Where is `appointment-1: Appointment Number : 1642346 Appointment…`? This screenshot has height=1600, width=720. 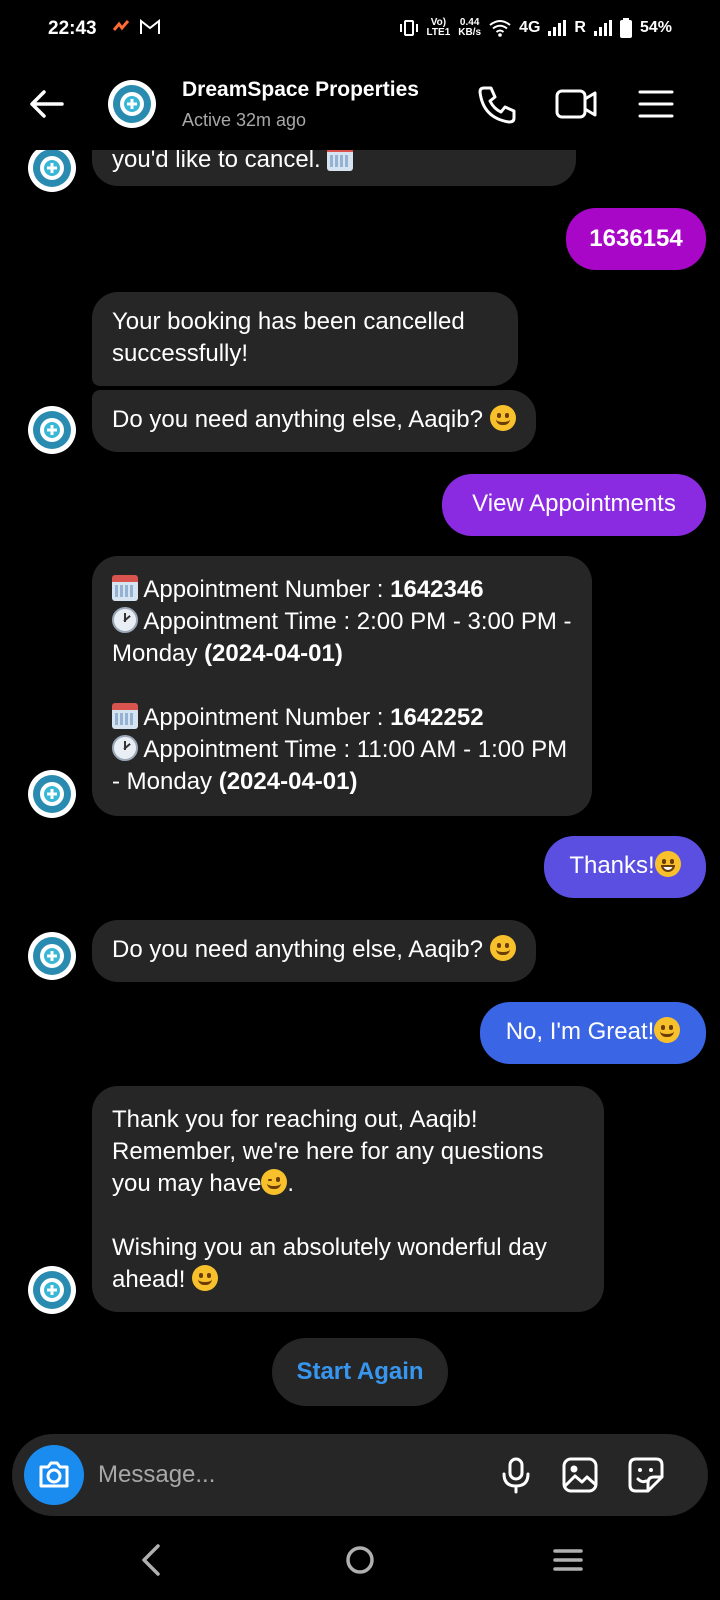
appointment-1: Appointment Number : 1642346 Appointment… is located at coordinates (342, 621).